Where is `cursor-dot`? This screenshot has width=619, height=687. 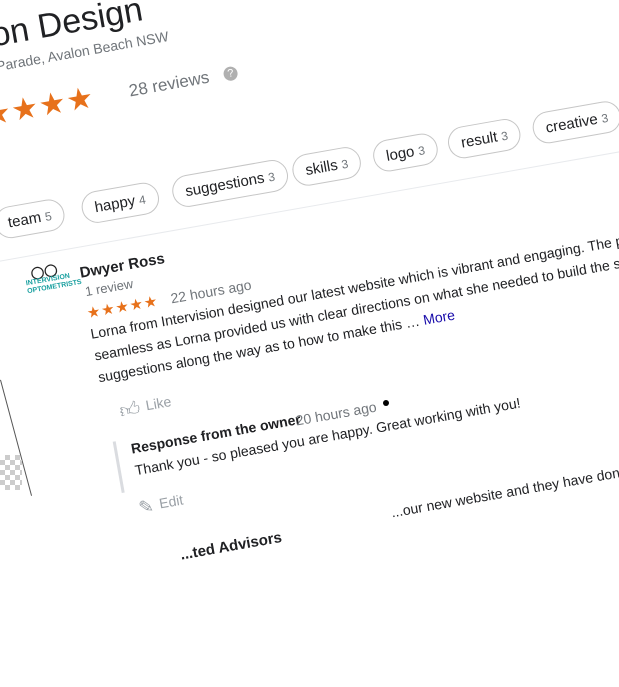 cursor-dot is located at coordinates (386, 403).